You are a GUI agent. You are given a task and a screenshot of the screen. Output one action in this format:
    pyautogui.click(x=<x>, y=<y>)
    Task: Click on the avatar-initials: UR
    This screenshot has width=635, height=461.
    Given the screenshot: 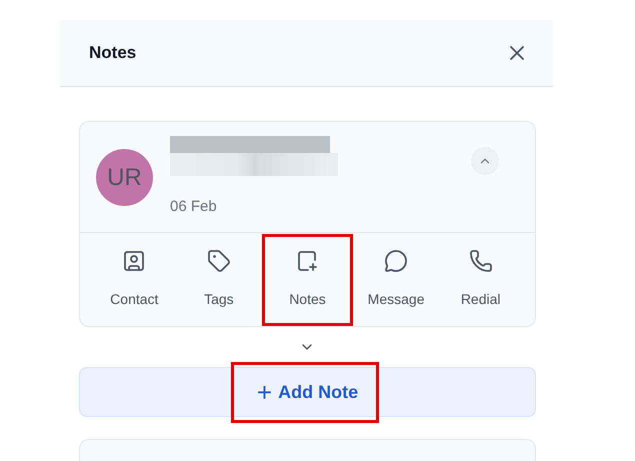 What is the action you would take?
    pyautogui.click(x=124, y=177)
    